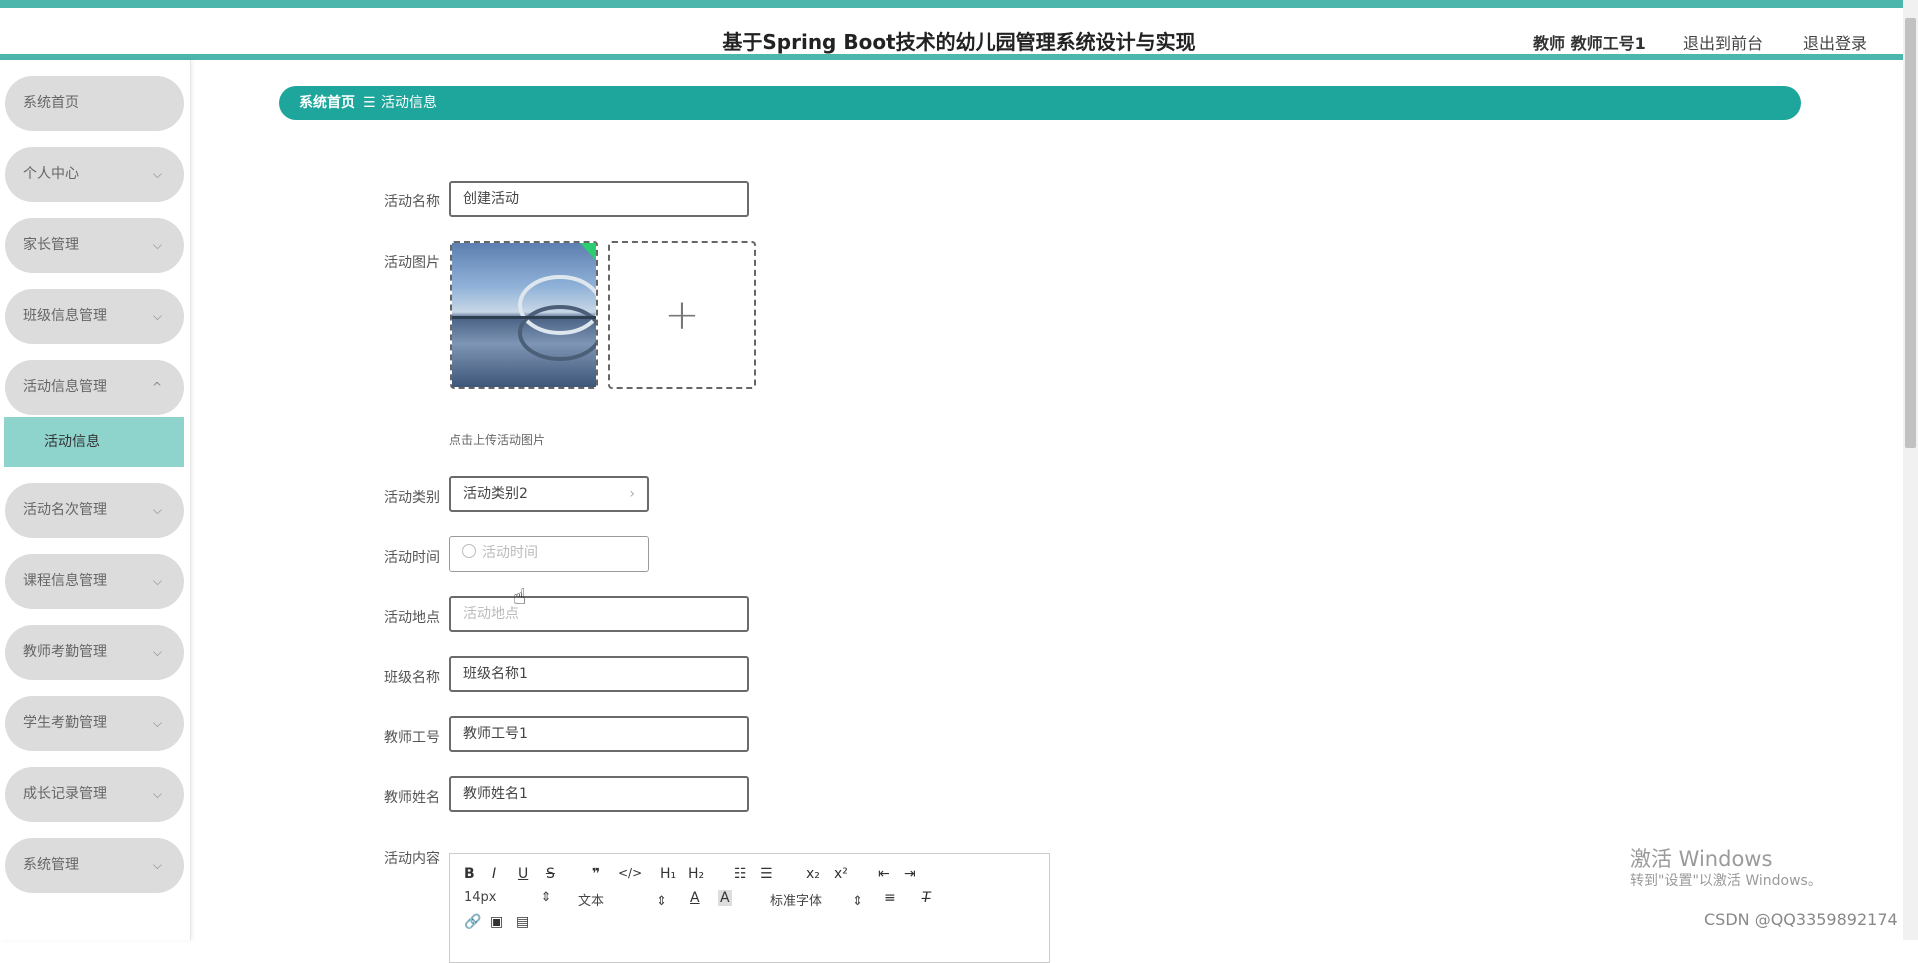 Image resolution: width=1918 pixels, height=963 pixels. What do you see at coordinates (156, 387) in the screenshot?
I see `chevron-up-icon: ^` at bounding box center [156, 387].